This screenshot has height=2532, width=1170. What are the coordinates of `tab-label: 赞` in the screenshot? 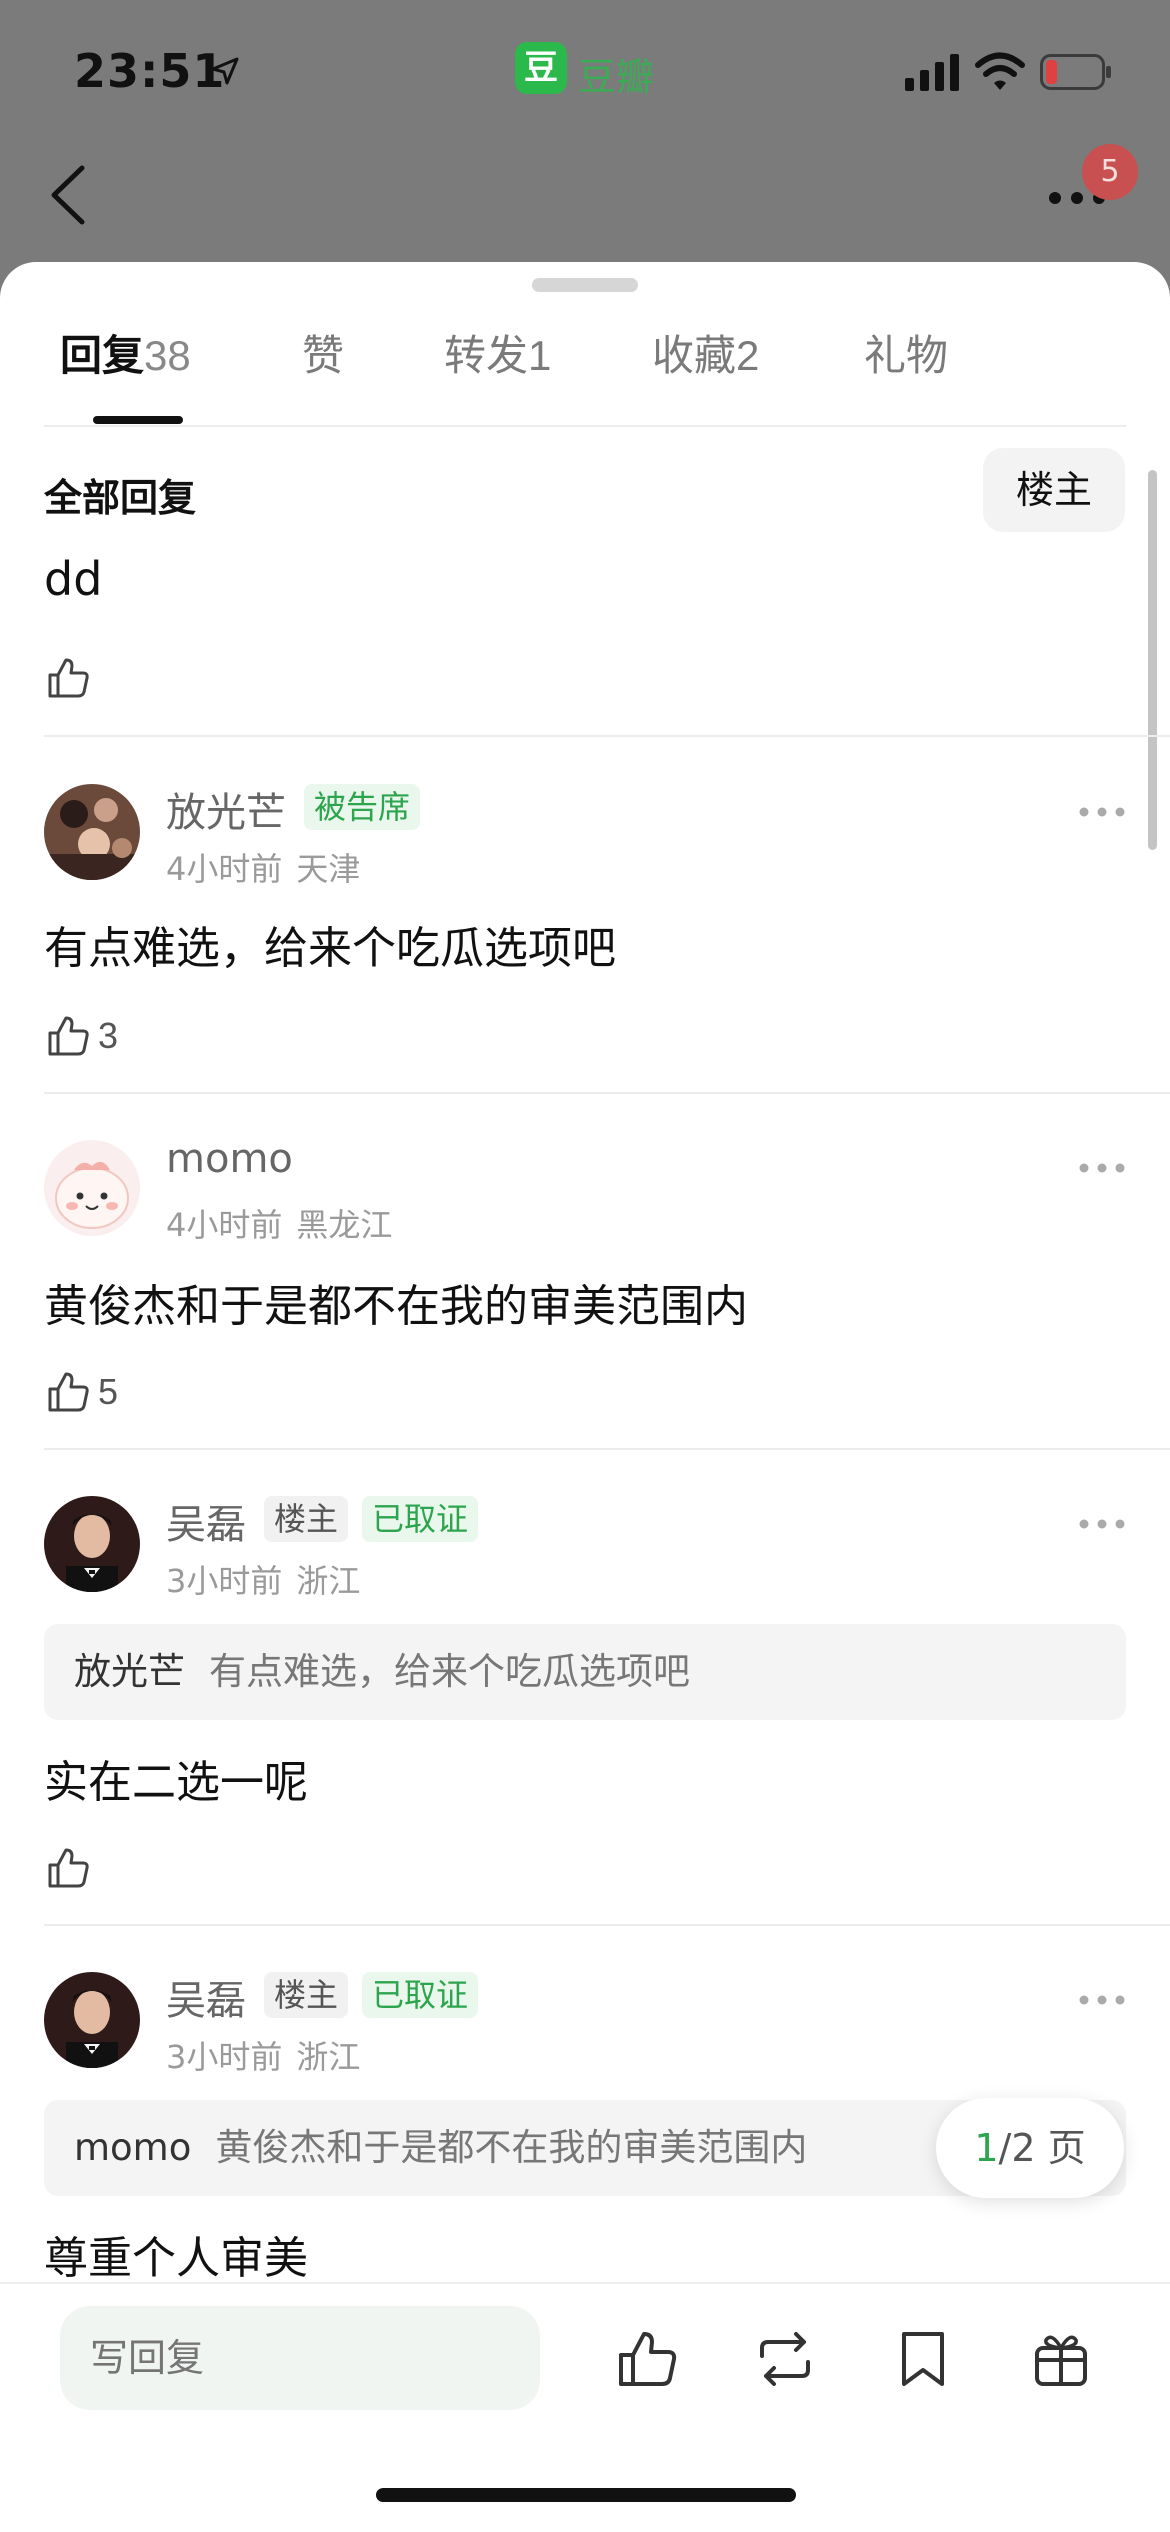 It's located at (323, 355).